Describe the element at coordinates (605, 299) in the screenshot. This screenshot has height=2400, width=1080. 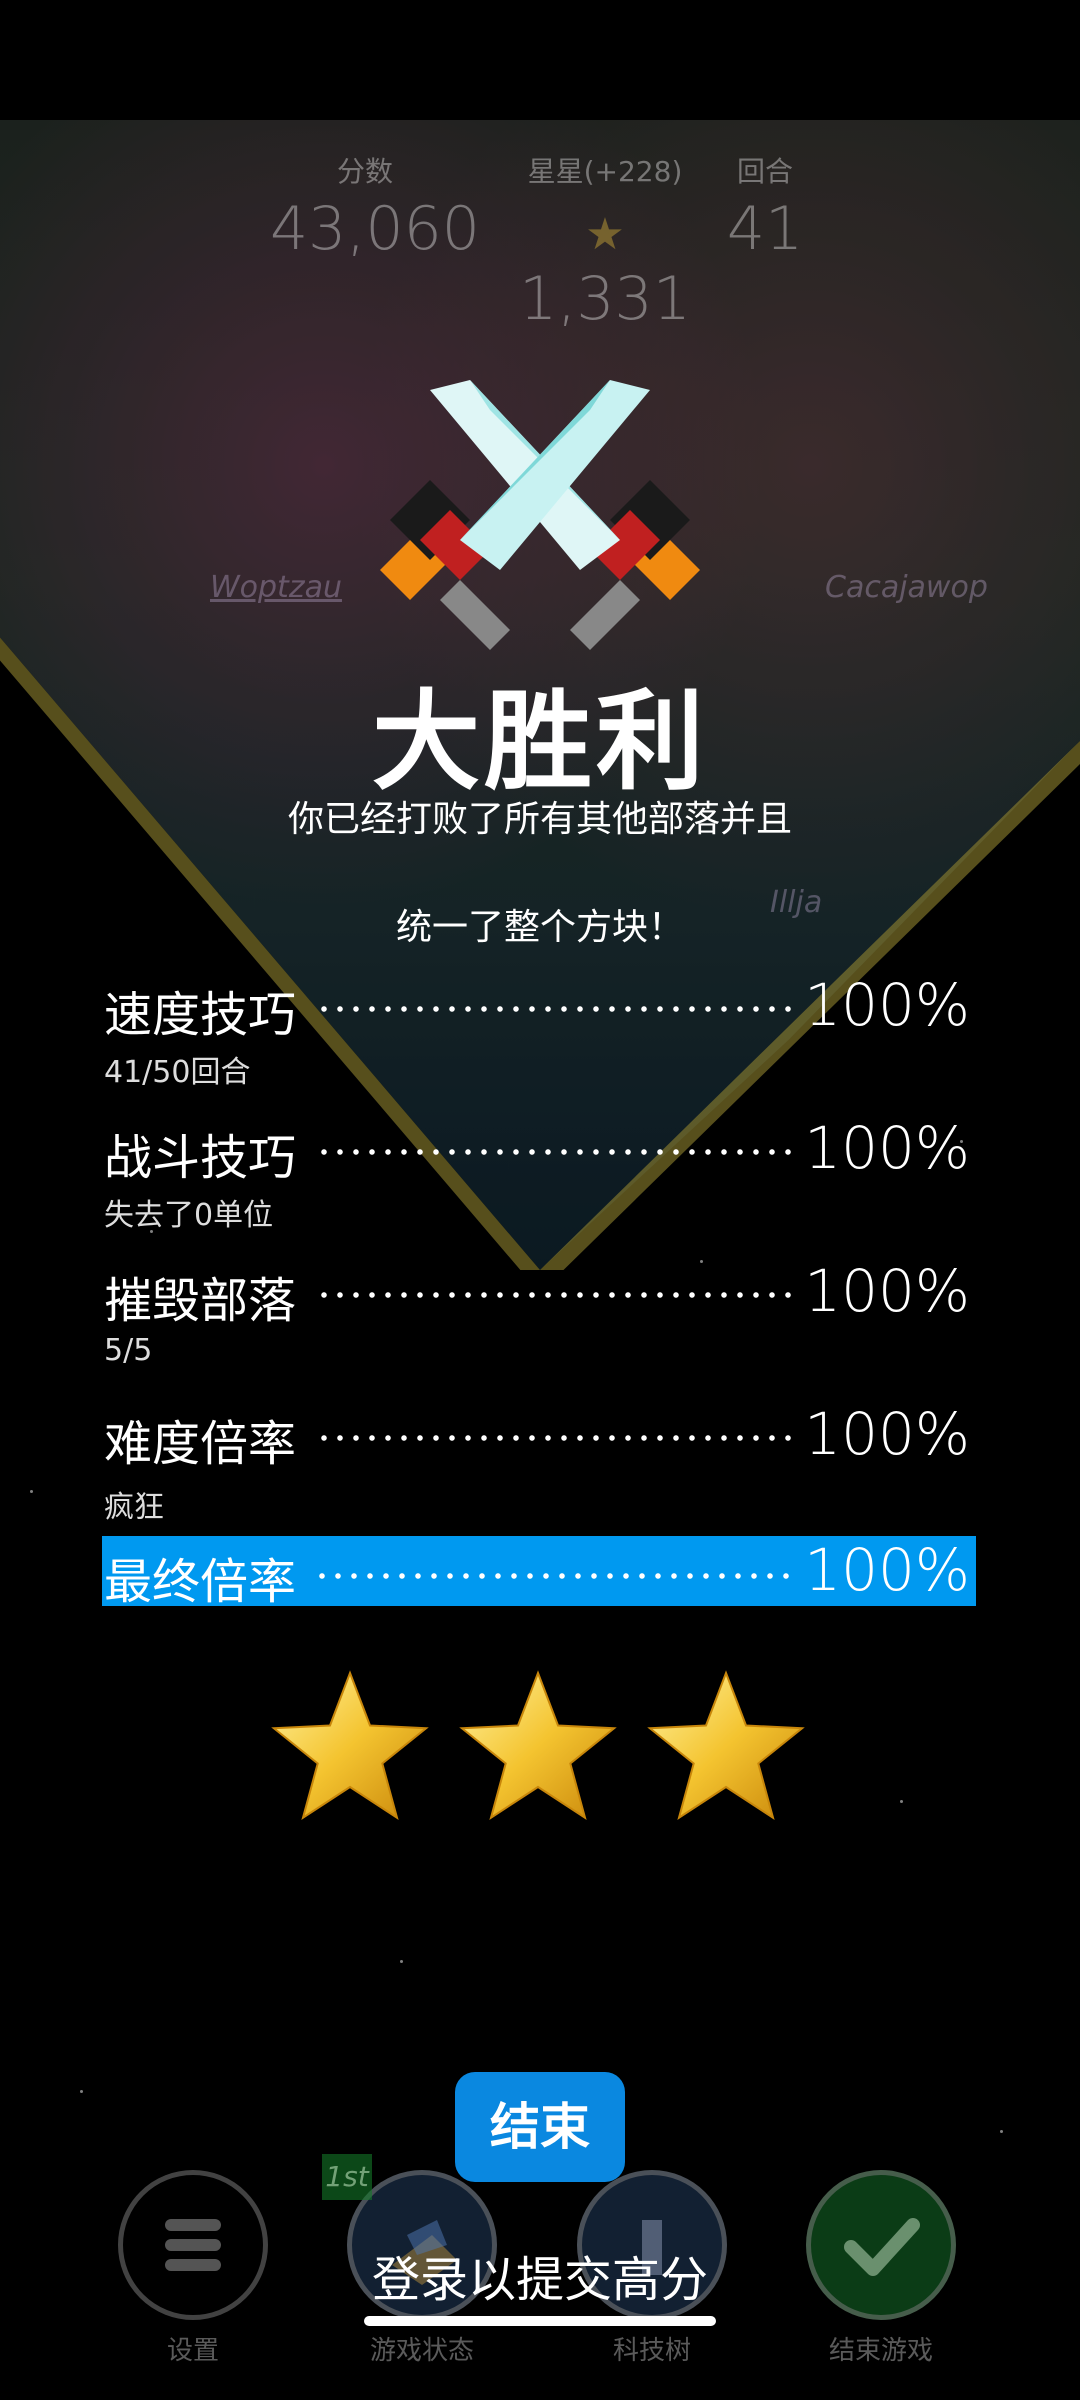
I see `stars-value: 1,331` at that location.